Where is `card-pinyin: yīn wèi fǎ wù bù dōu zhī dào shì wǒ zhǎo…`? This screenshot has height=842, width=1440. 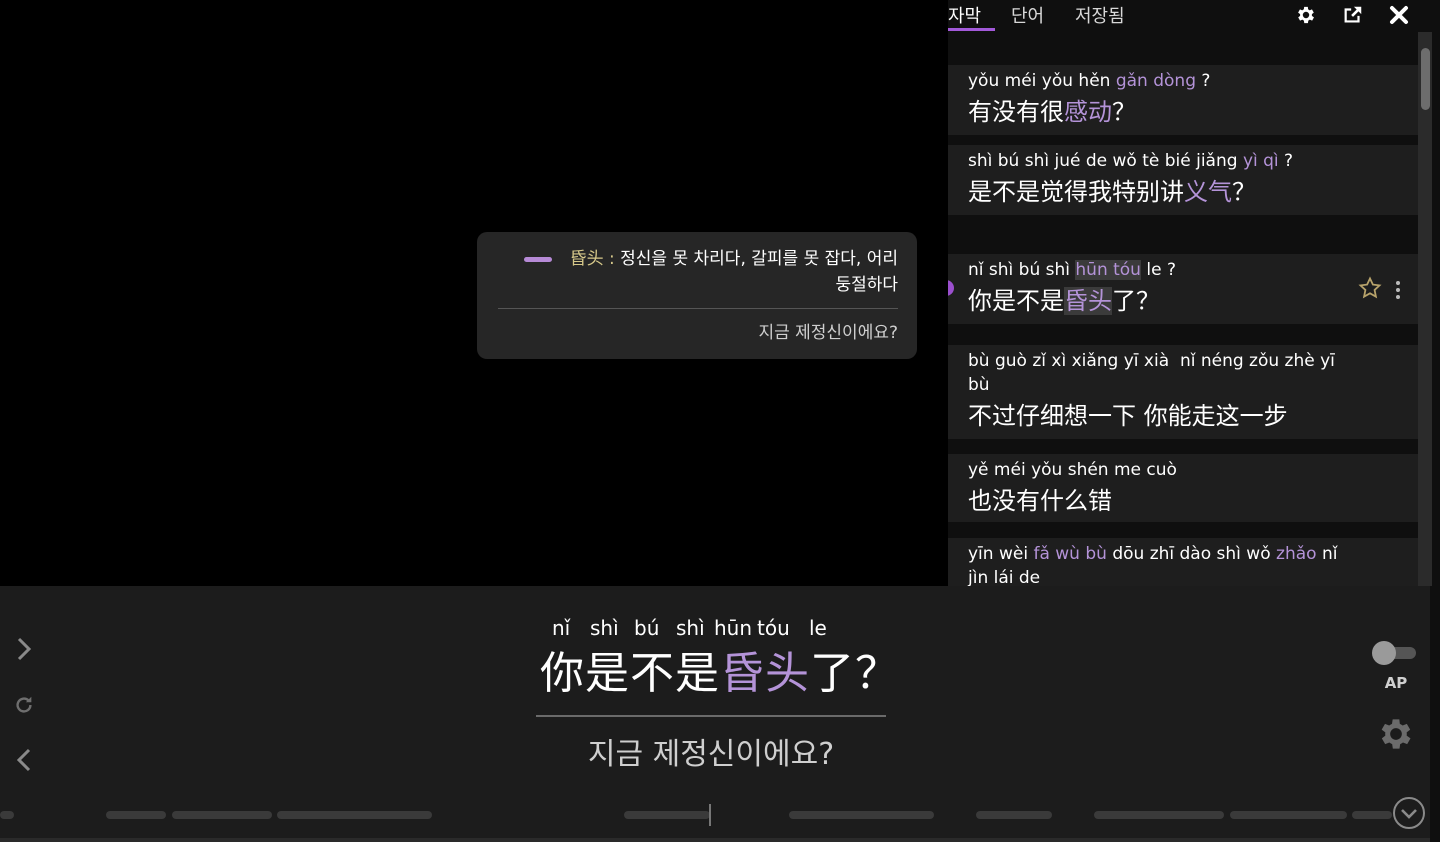 card-pinyin: yīn wèi fǎ wù bù dōu zhī dào shì wǒ zhǎo… is located at coordinates (1153, 564).